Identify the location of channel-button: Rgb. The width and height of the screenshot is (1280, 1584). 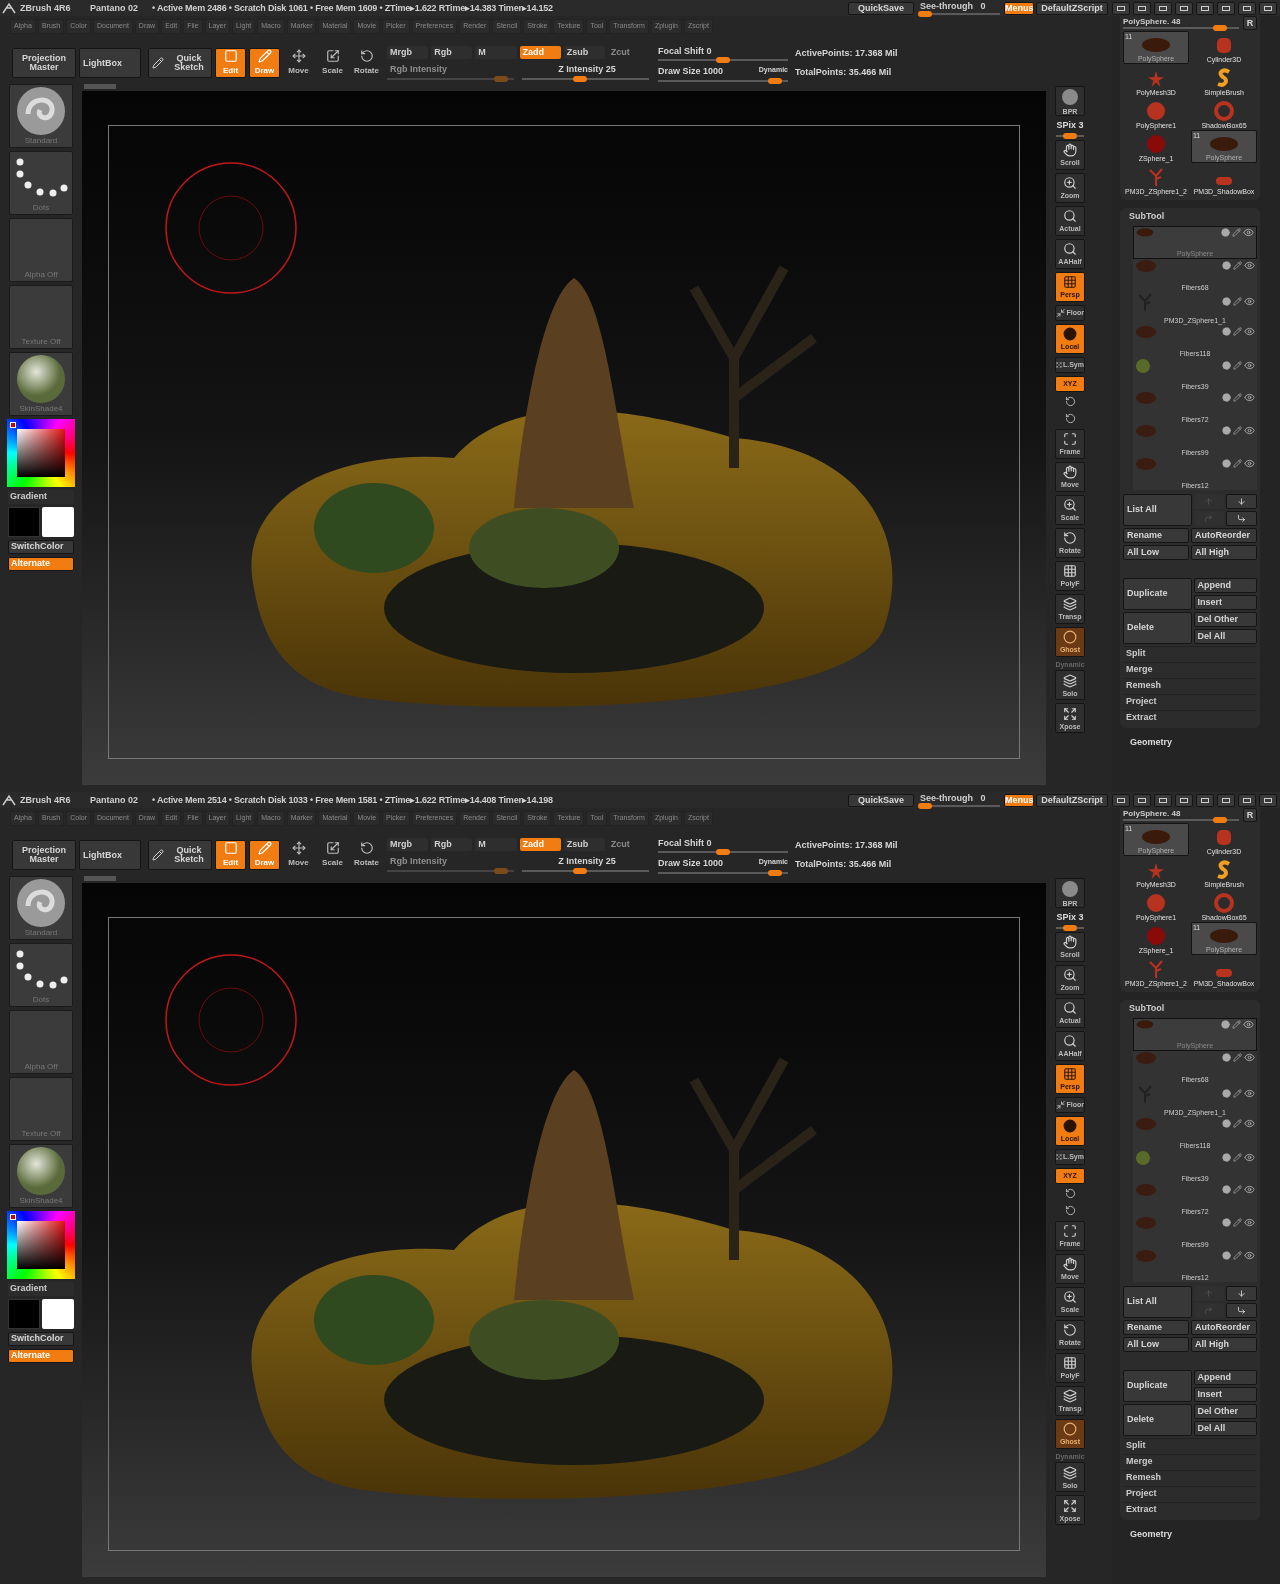
(452, 845).